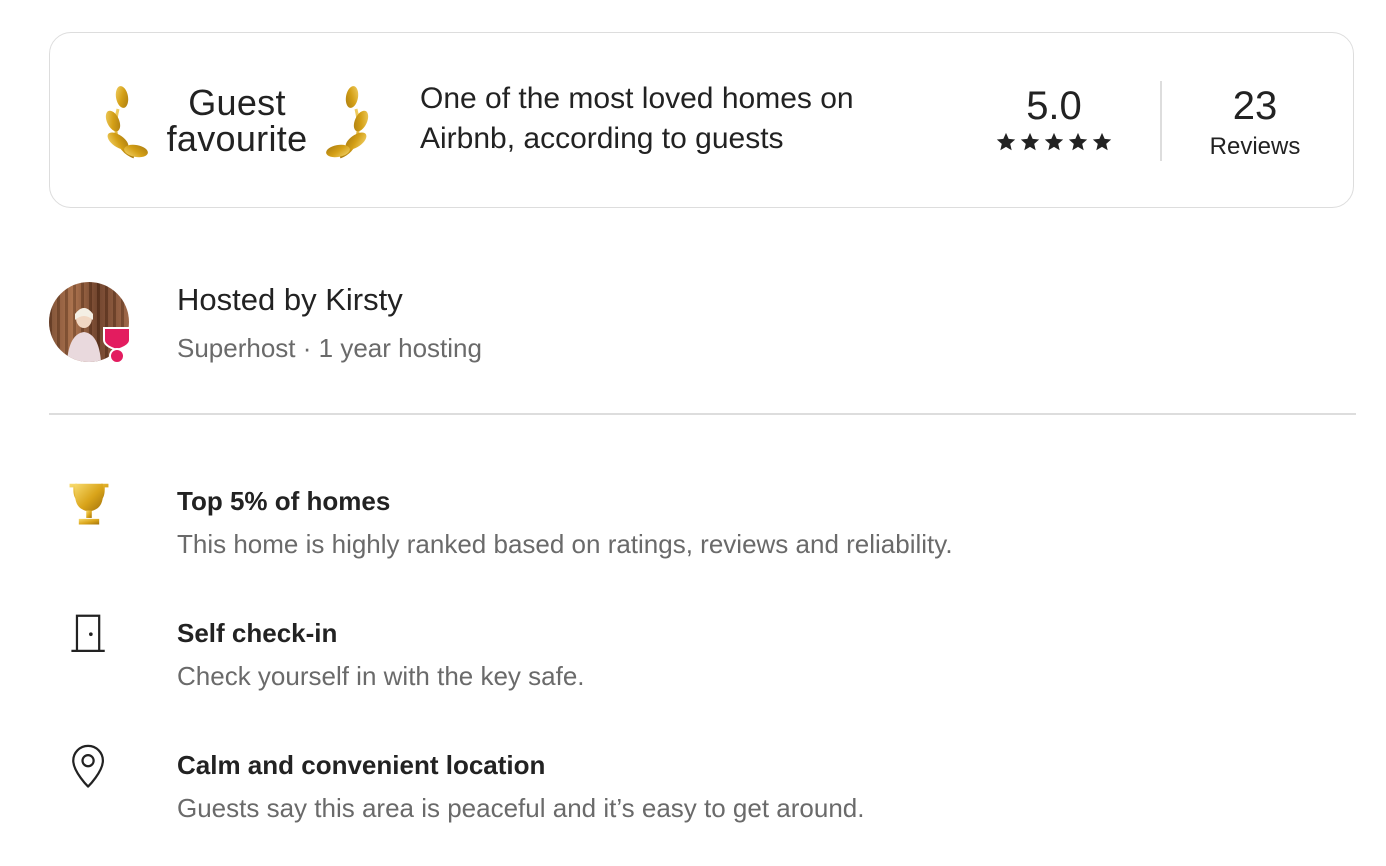  I want to click on trophy-icon, so click(89, 504).